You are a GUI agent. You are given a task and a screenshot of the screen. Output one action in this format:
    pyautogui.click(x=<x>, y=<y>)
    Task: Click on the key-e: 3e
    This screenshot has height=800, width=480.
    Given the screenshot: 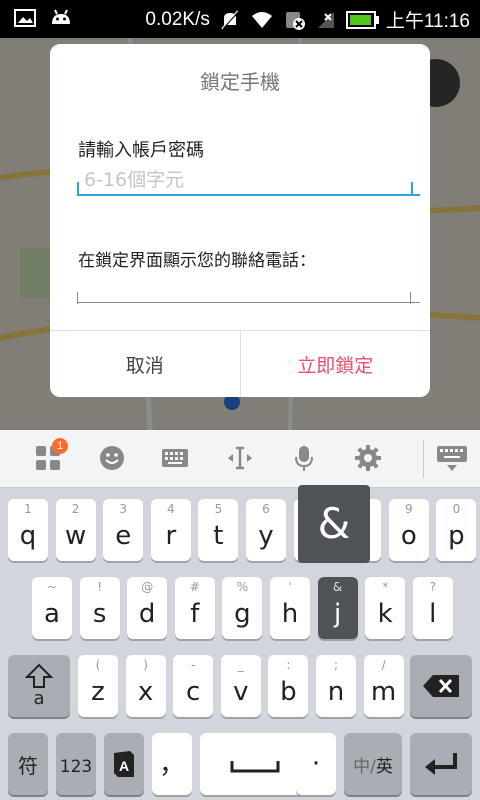 What is the action you would take?
    pyautogui.click(x=123, y=530)
    